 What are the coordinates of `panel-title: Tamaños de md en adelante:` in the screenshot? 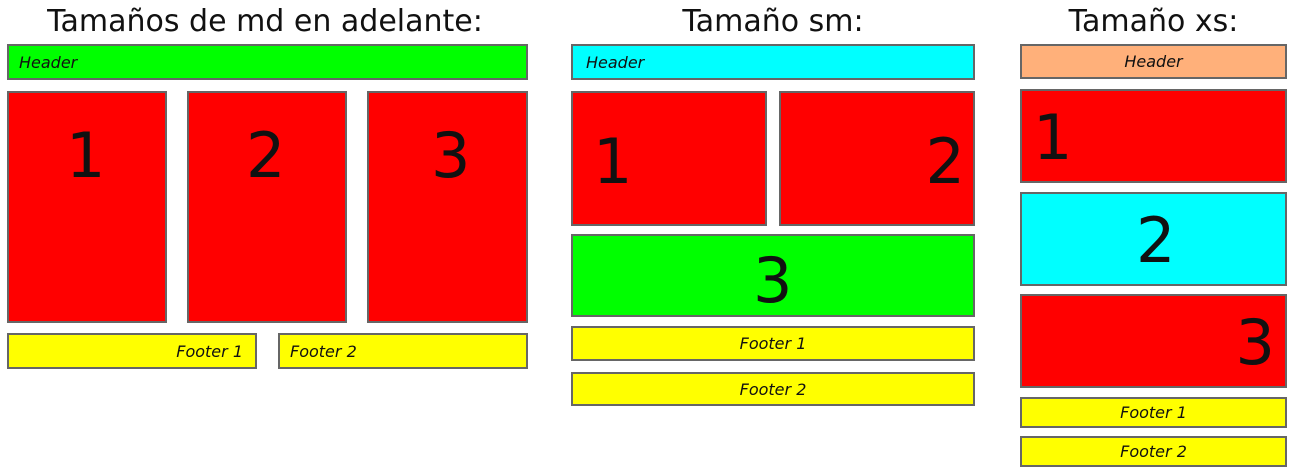 It's located at (265, 21).